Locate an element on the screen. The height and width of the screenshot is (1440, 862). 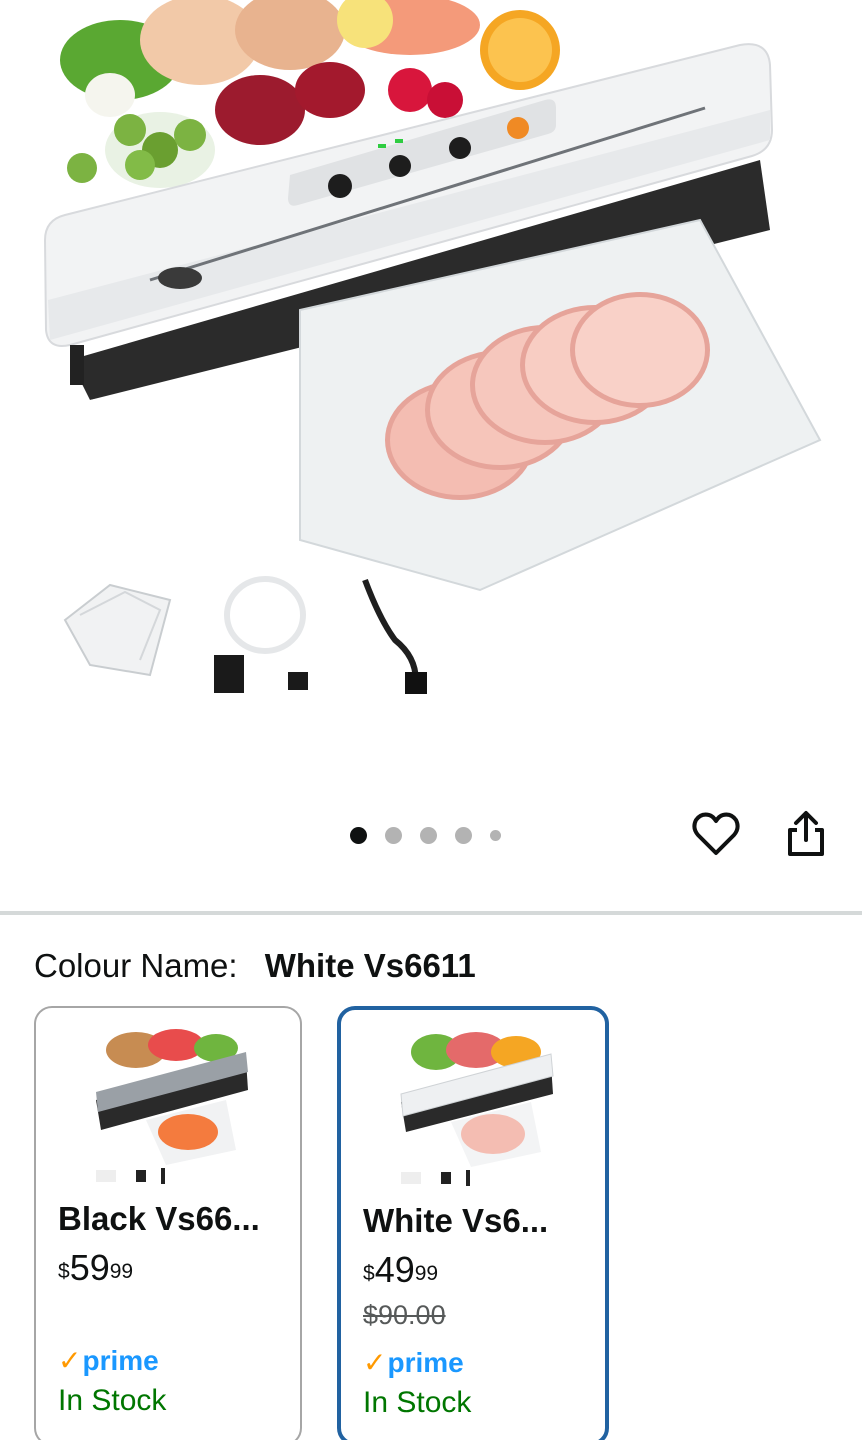
wishlist-button is located at coordinates (716, 834).